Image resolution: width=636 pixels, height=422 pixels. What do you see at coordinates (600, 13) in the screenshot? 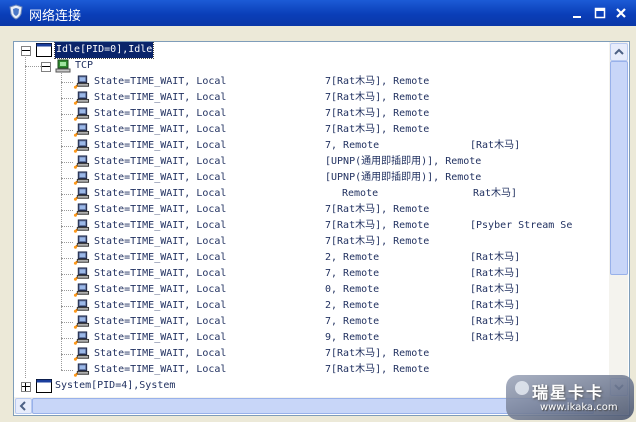
I see `maximize-icon` at bounding box center [600, 13].